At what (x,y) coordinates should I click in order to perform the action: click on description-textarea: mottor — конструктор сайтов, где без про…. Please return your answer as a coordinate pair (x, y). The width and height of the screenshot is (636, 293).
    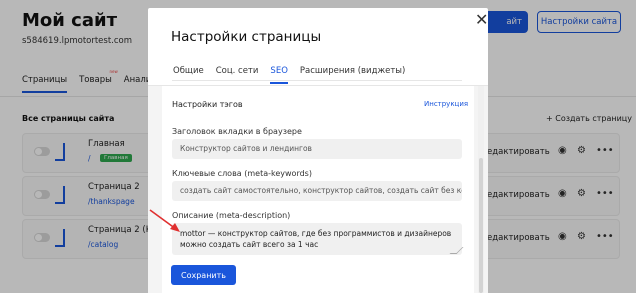
    Looking at the image, I should click on (317, 239).